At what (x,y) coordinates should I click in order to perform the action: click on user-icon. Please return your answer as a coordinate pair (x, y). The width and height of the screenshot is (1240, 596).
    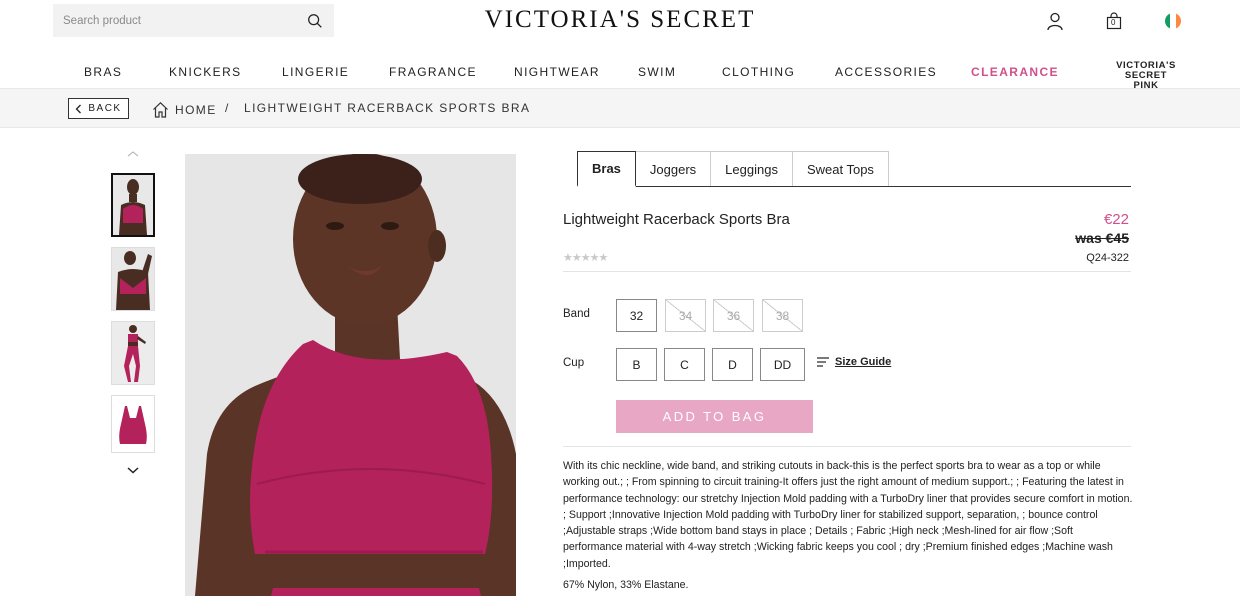
    Looking at the image, I should click on (1055, 21).